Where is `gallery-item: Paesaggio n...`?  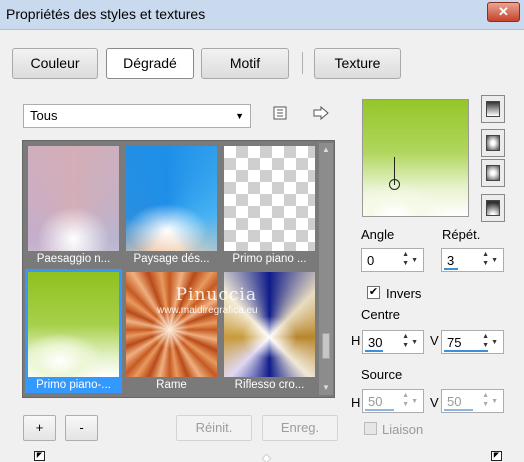 gallery-item: Paesaggio n... is located at coordinates (73, 205).